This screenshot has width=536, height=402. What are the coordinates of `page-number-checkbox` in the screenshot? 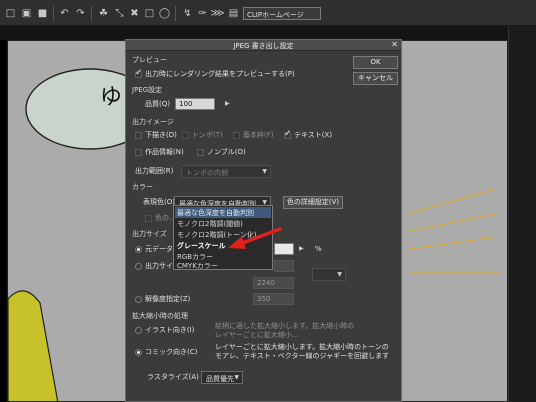 It's located at (200, 152).